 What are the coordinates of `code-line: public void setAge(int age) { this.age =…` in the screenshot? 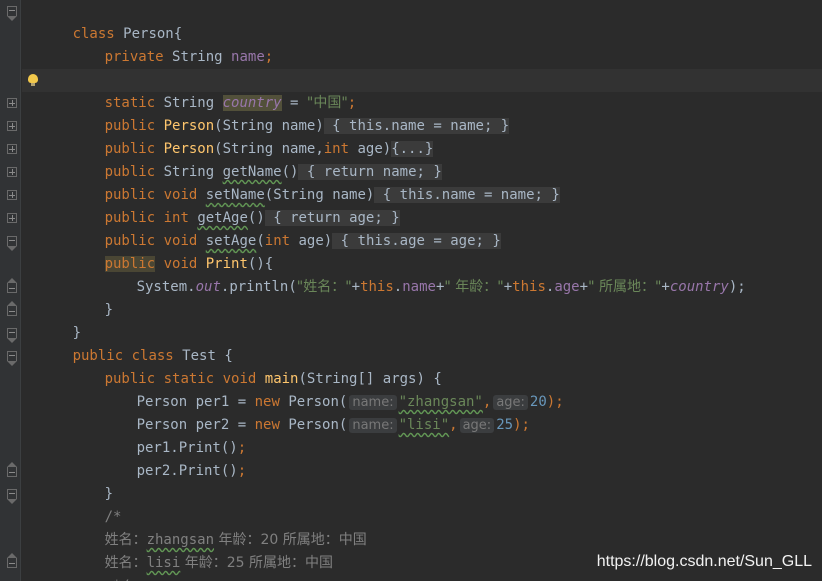 It's located at (422, 228).